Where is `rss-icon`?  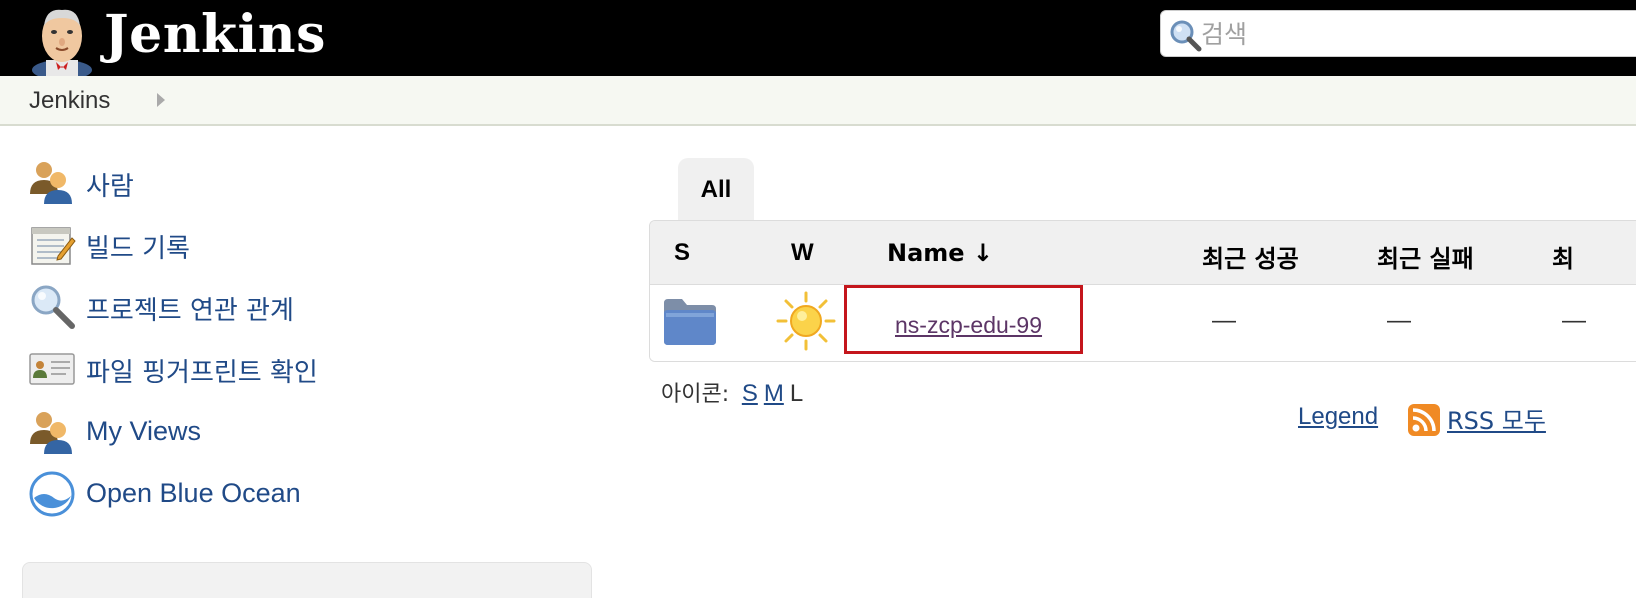 rss-icon is located at coordinates (1424, 420).